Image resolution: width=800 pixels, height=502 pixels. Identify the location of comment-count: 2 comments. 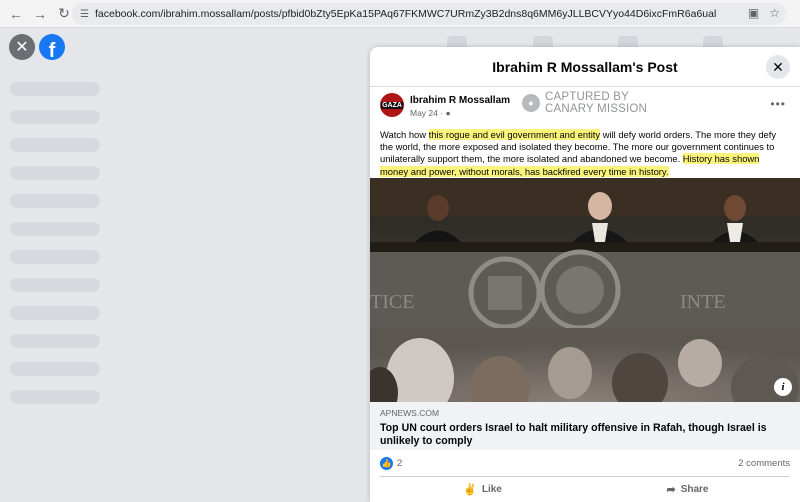
(764, 463).